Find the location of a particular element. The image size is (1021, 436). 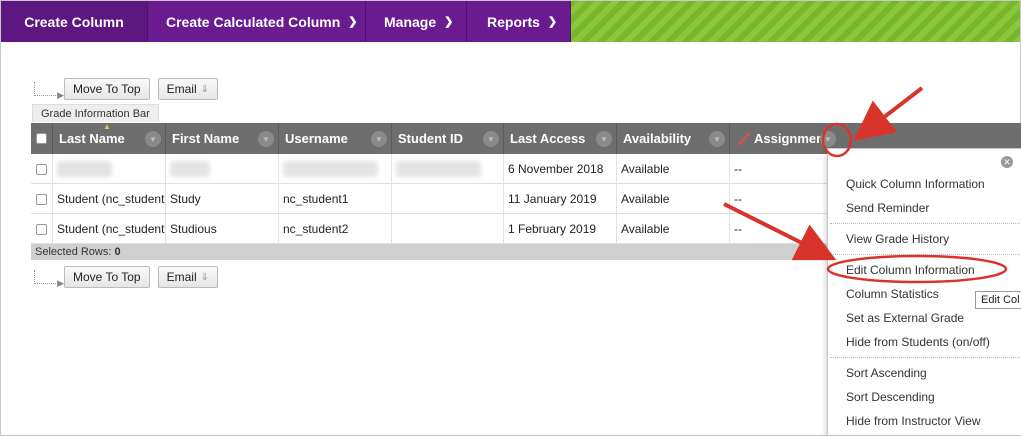

last-access-cell: 1 February 2019 is located at coordinates (560, 229).